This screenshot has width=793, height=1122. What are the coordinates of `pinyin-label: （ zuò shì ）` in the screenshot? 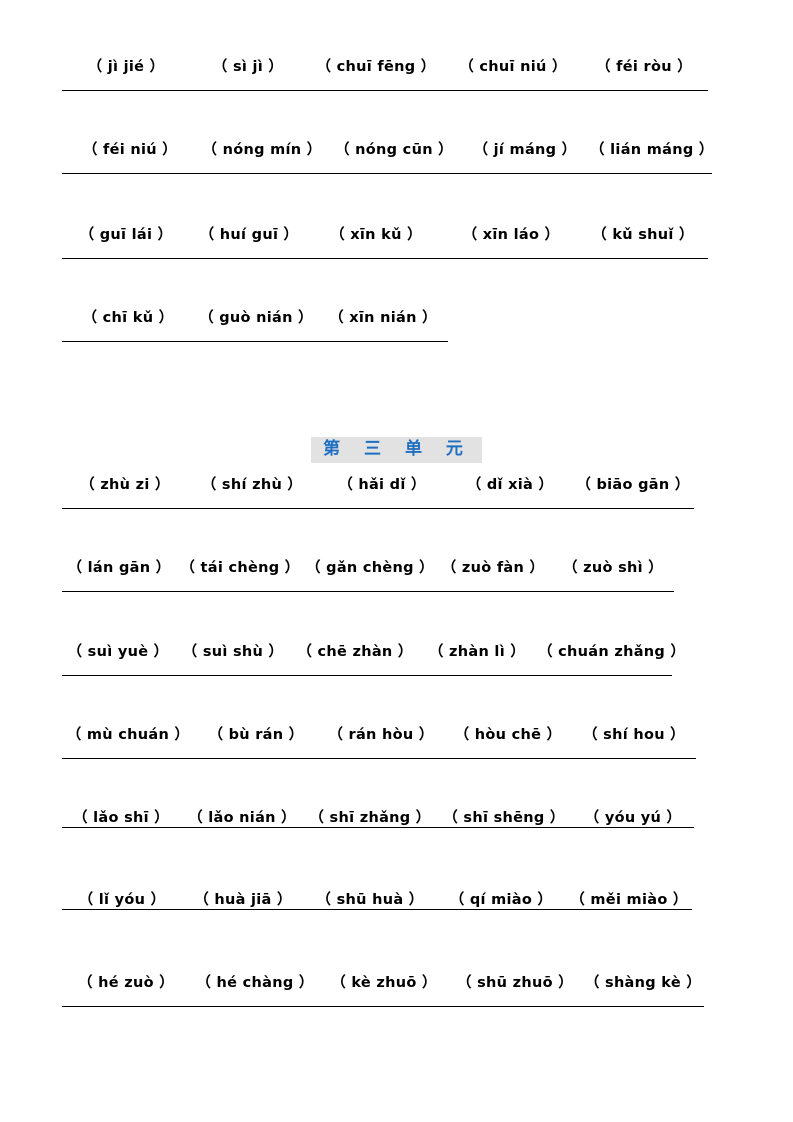 It's located at (613, 568).